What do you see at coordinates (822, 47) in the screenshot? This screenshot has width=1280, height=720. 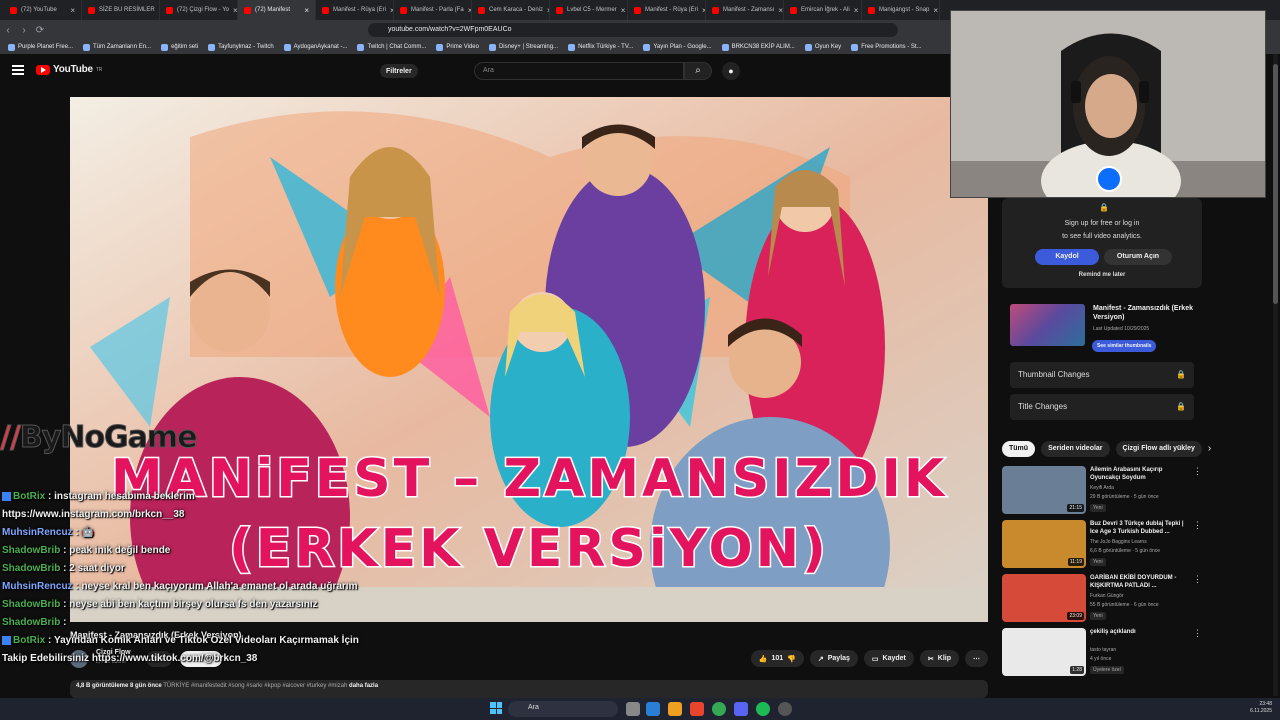 I see `bookmark-item: Oyun Key` at bounding box center [822, 47].